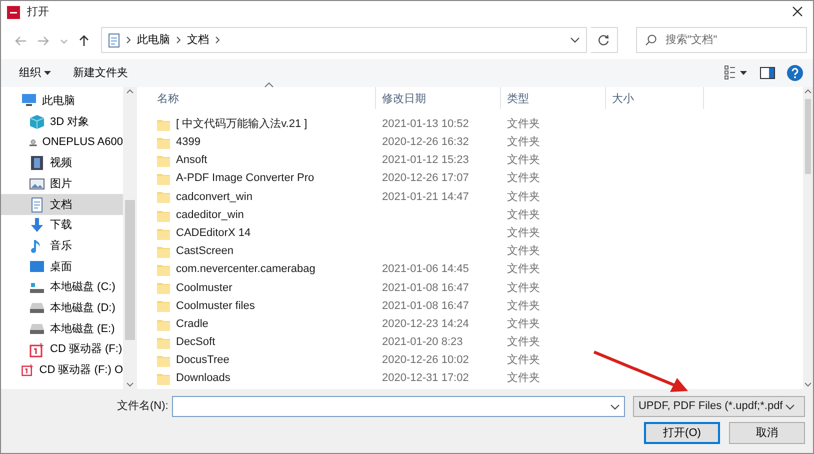  Describe the element at coordinates (651, 40) in the screenshot. I see `search-icon` at that location.